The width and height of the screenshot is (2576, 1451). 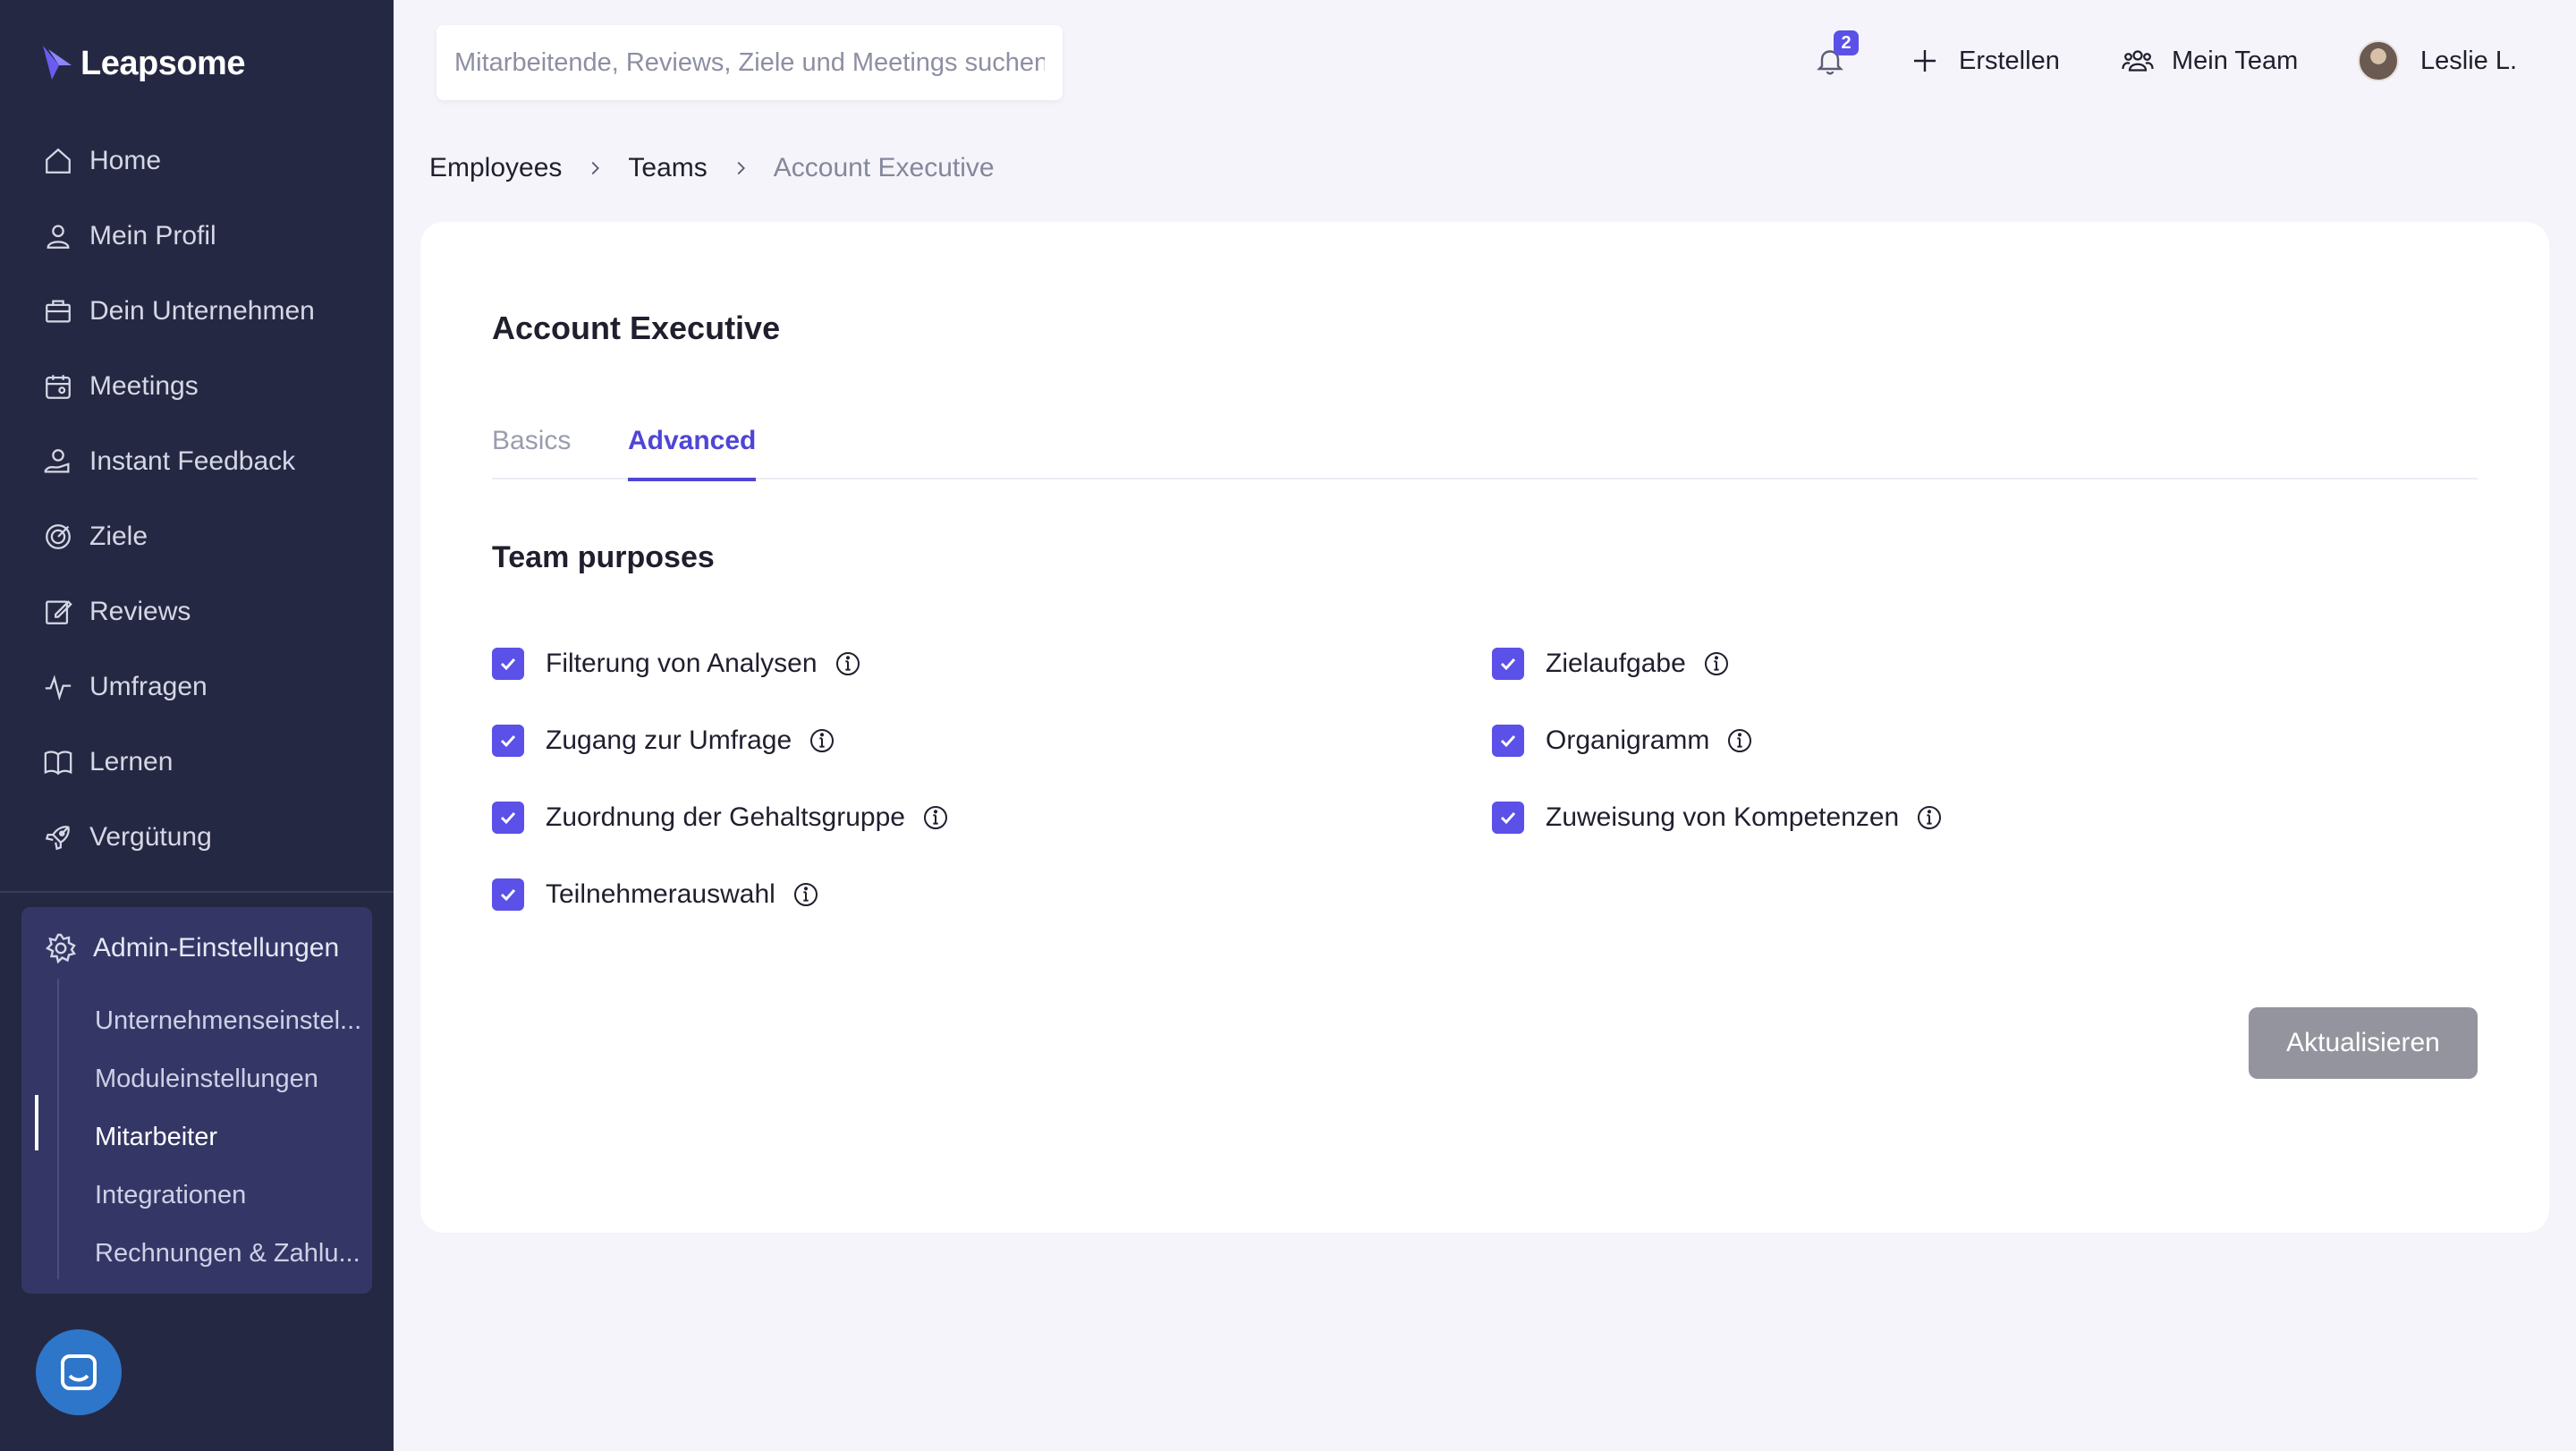 I want to click on sidebar-item-admin-einstellungen: Admin-Einstellungen, so click(x=192, y=948).